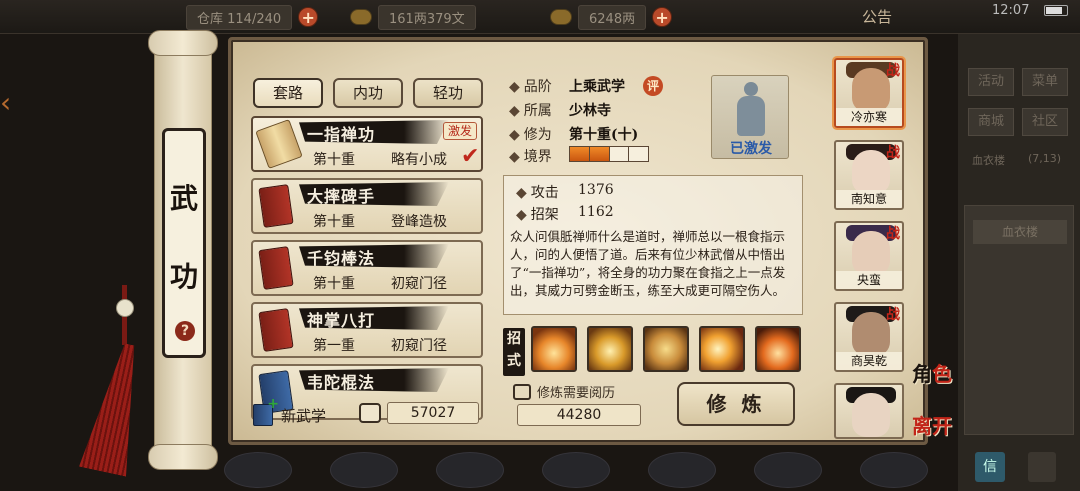 This screenshot has height=491, width=1080. What do you see at coordinates (540, 17) in the screenshot?
I see `top-resource-bar: 仓库 114/240 + 161两379文 6248两 + 公告 12:07` at bounding box center [540, 17].